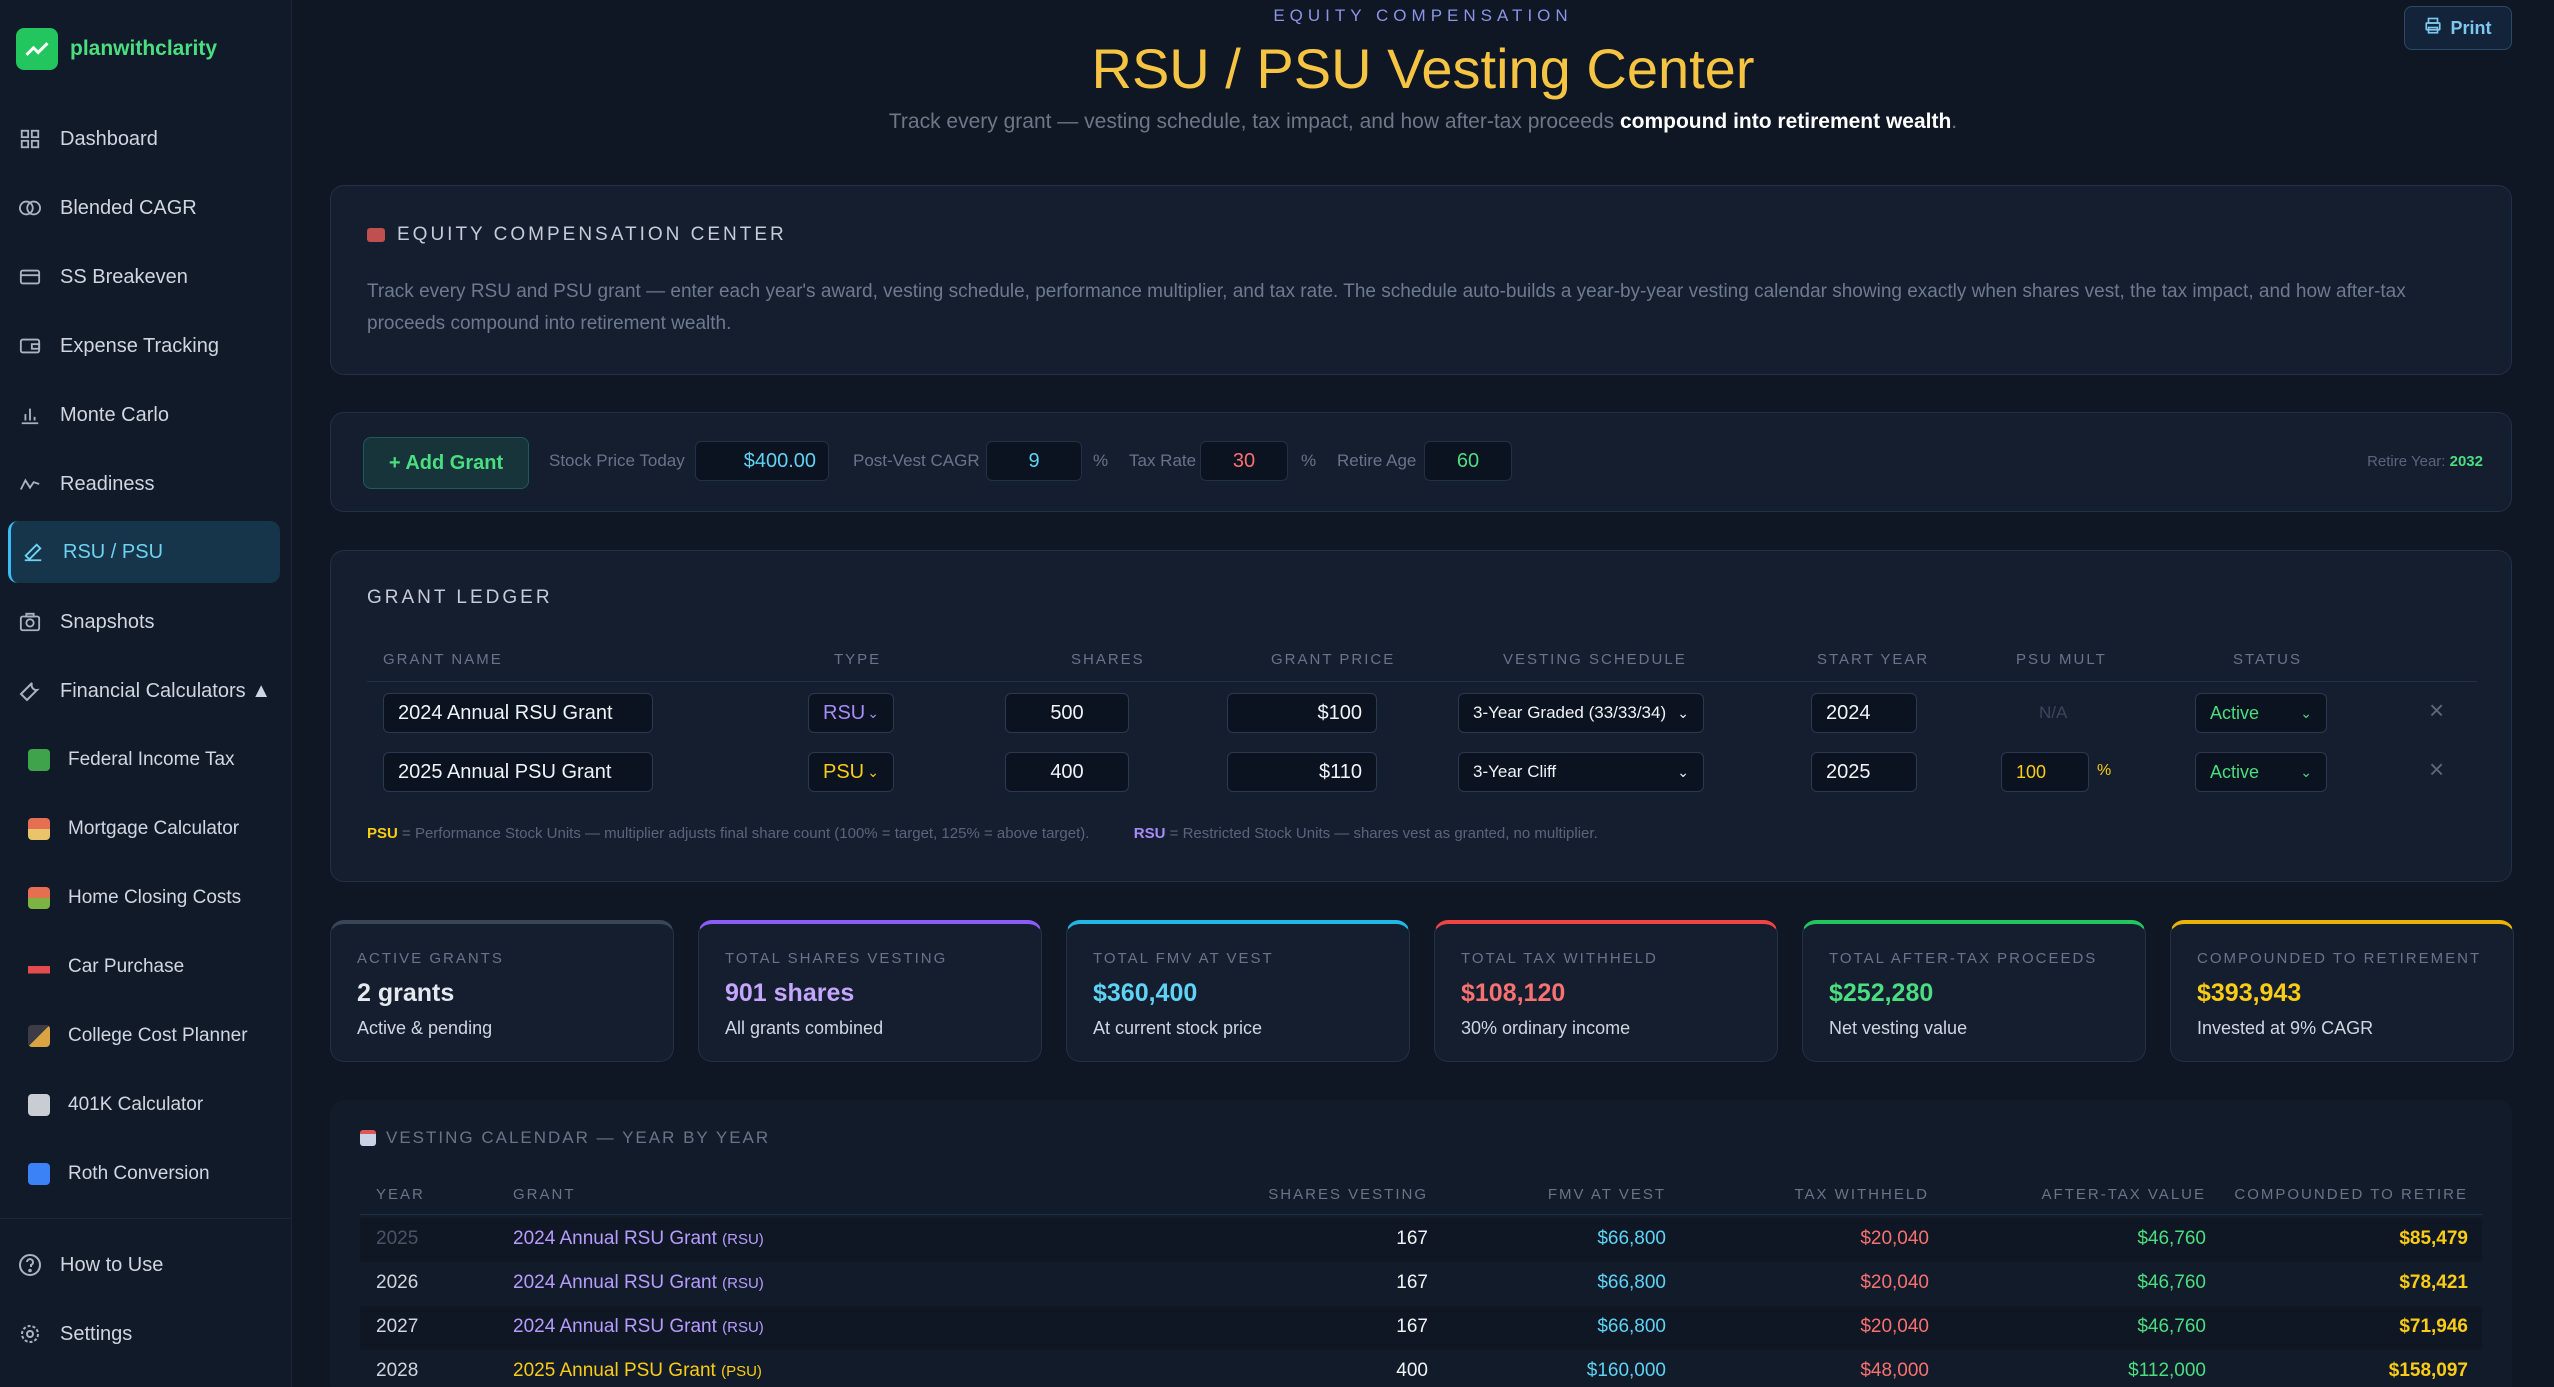  Describe the element at coordinates (138, 1036) in the screenshot. I see `calculator-college-cost: College Cost Planner` at that location.